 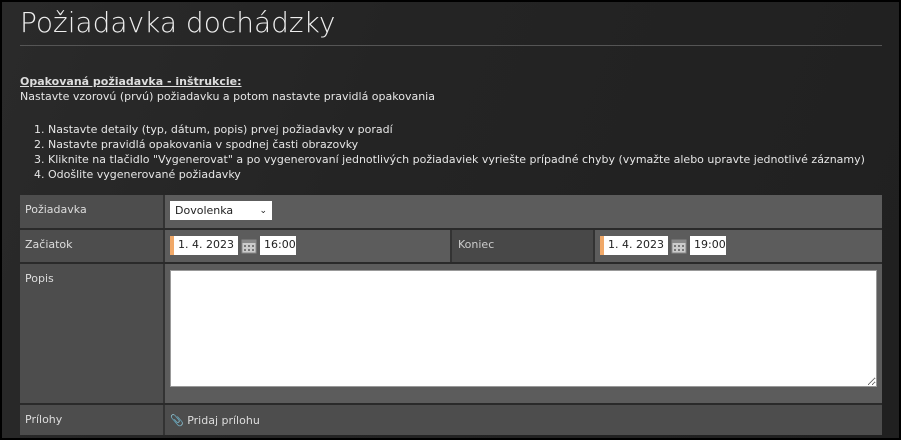 I want to click on divider, so click(x=451, y=45).